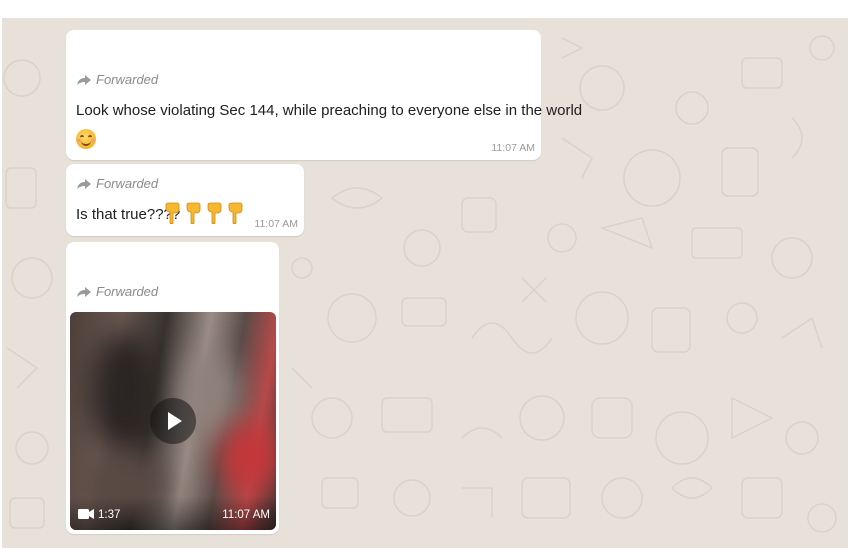  Describe the element at coordinates (109, 515) in the screenshot. I see `video-duration: 1:37` at that location.